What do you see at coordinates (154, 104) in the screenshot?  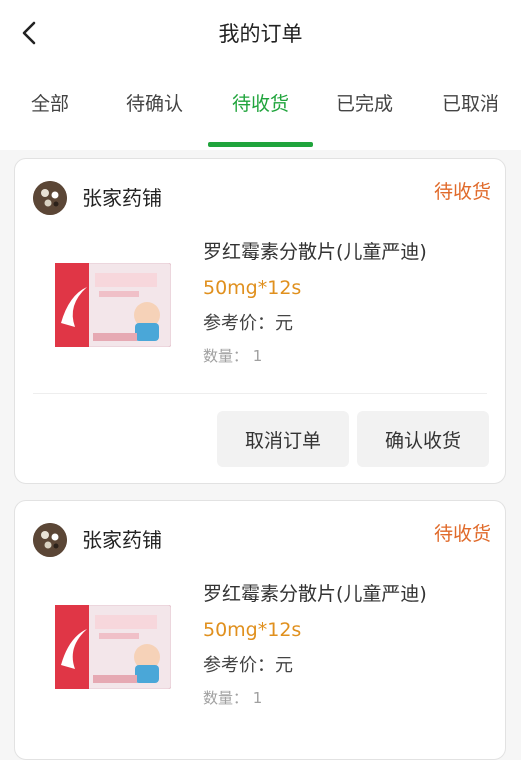 I see `tab-pending-confirm: 待确认` at bounding box center [154, 104].